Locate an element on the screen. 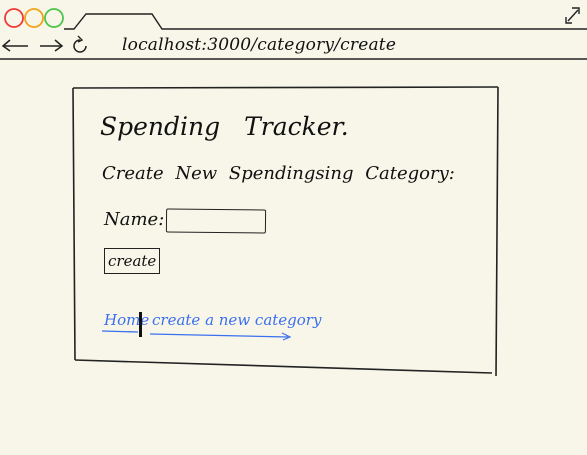 The width and height of the screenshot is (587, 455). link-underlines is located at coordinates (196, 335).